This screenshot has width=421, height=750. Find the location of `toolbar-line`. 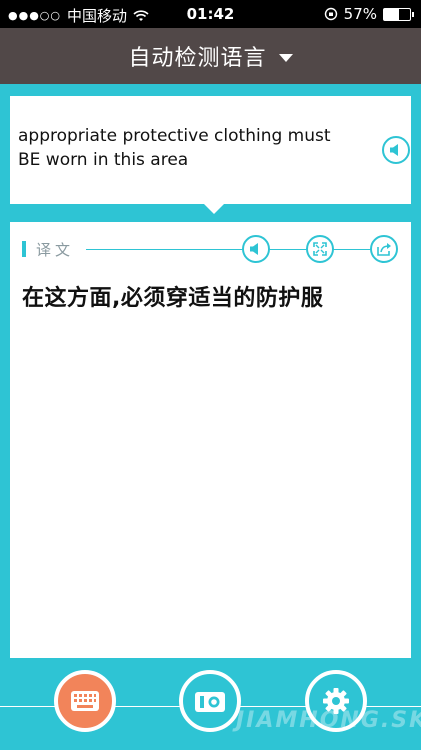

toolbar-line is located at coordinates (241, 249).